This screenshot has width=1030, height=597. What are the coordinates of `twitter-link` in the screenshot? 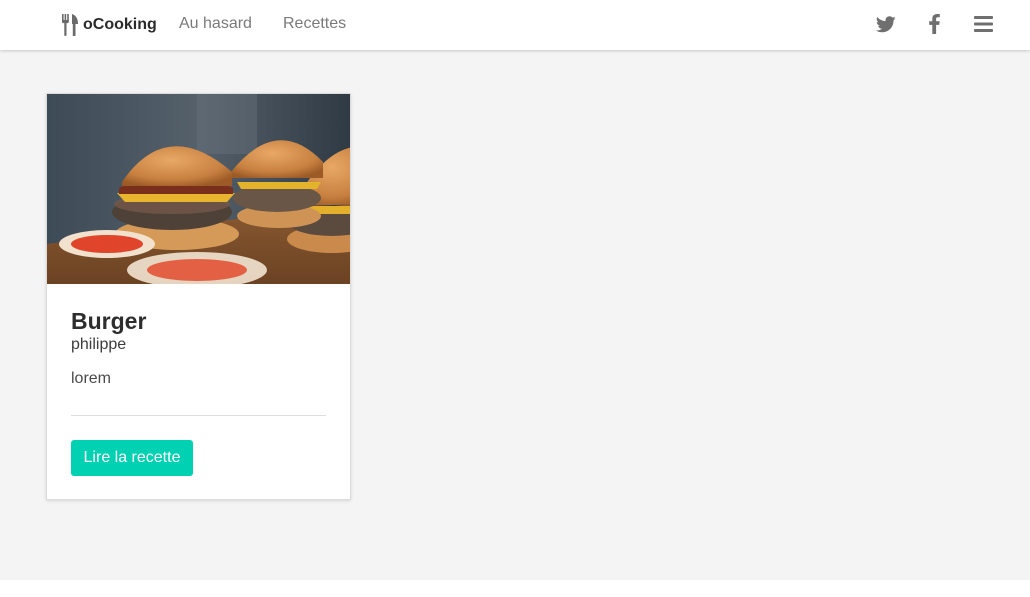 It's located at (886, 24).